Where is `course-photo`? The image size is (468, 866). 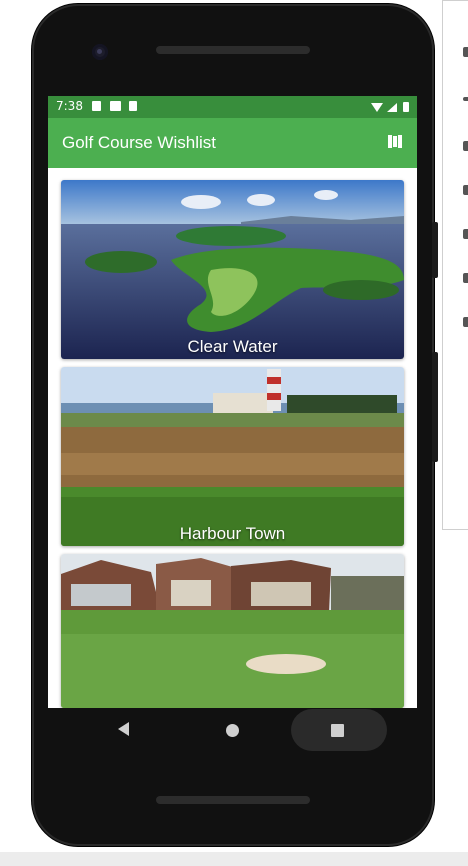 course-photo is located at coordinates (232, 631).